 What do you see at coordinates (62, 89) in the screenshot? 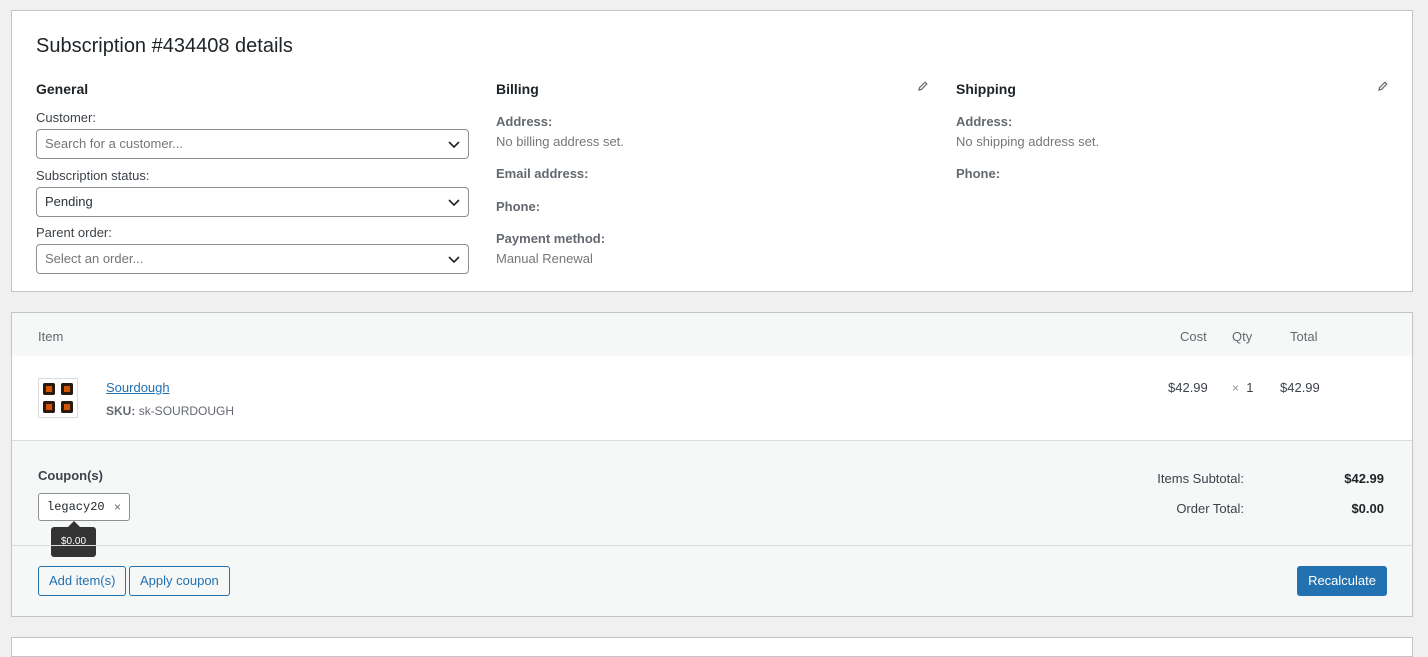
I see `general-heading: General` at bounding box center [62, 89].